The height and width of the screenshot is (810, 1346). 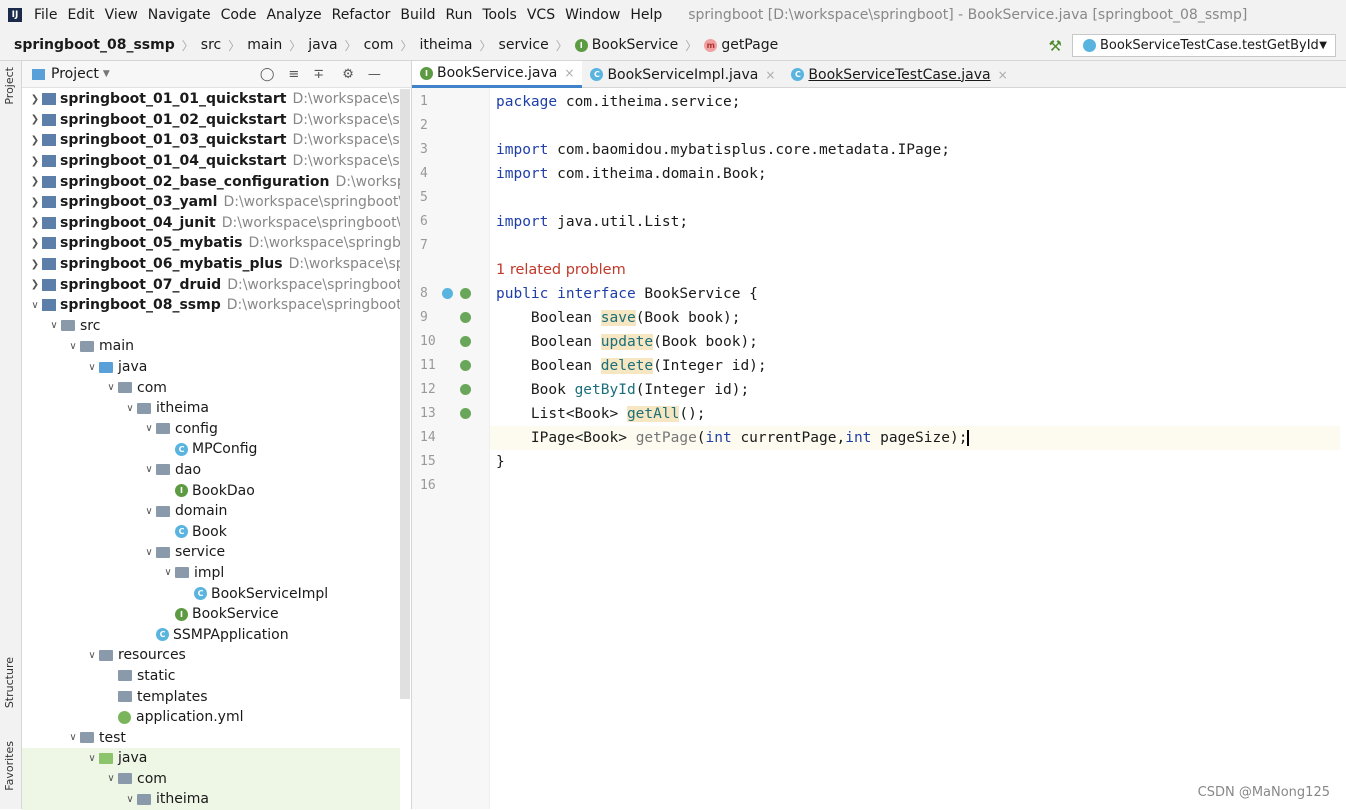 I want to click on tree-item: ∨ domain, so click(x=211, y=511).